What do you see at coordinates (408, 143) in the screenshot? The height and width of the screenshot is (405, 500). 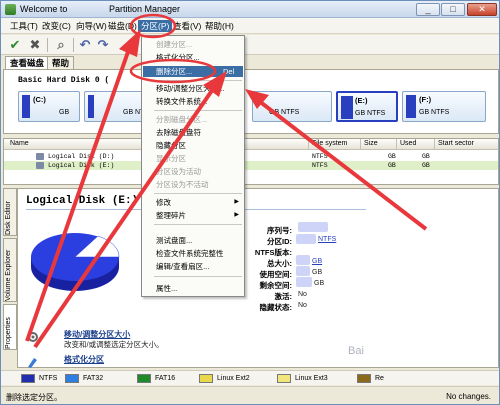 I see `column-used: Used` at bounding box center [408, 143].